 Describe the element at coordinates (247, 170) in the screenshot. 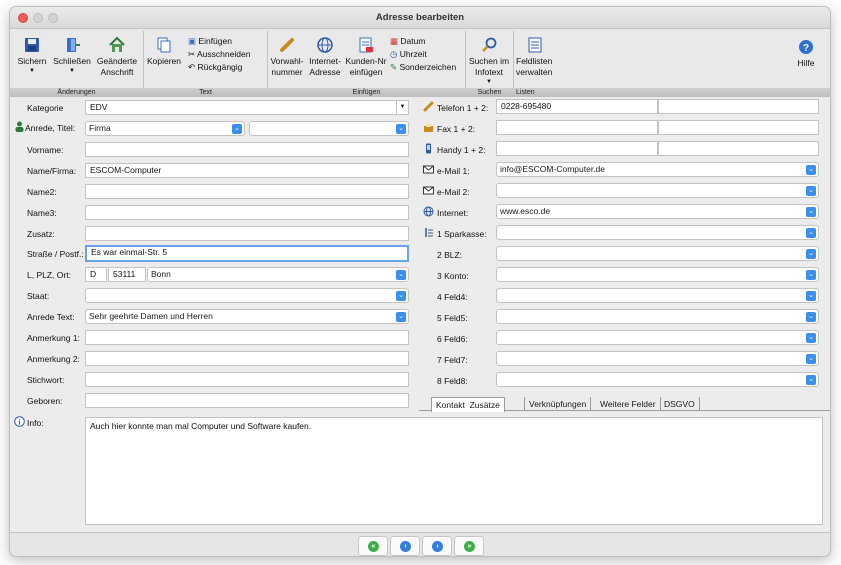

I see `company-name-field: ESCOM-Computer` at that location.